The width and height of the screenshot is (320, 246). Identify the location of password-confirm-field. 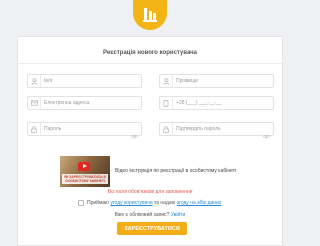
(216, 130).